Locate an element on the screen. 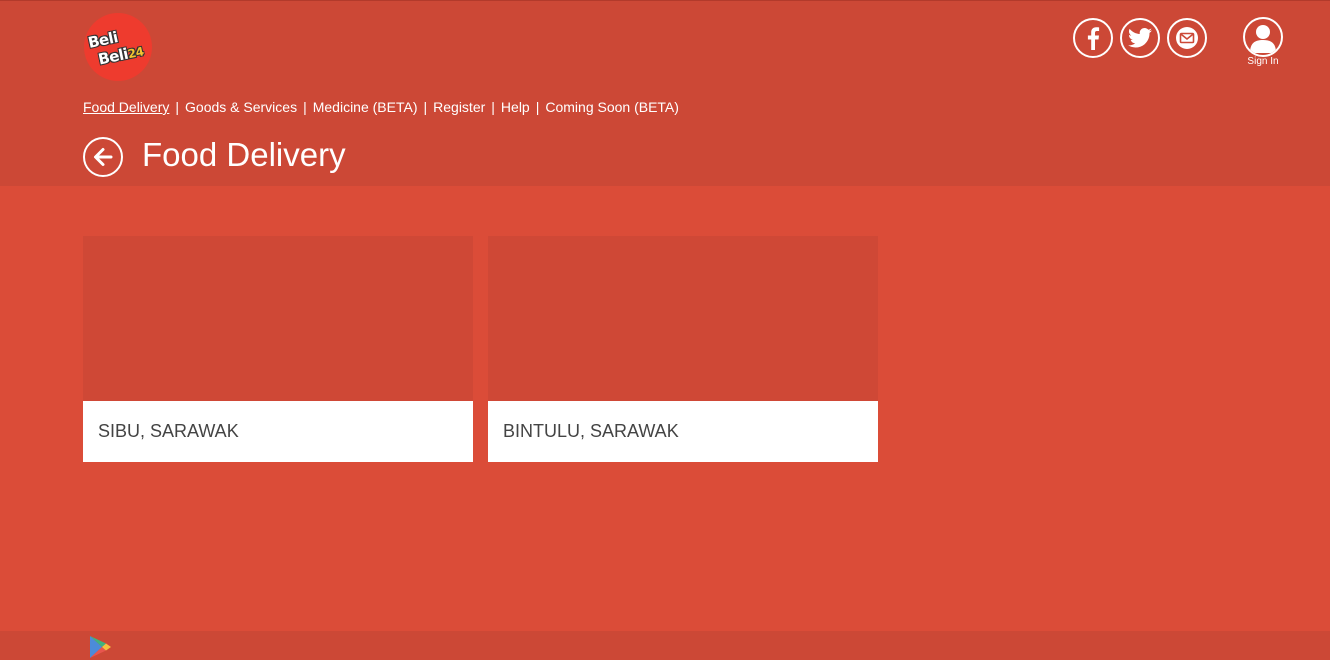 The width and height of the screenshot is (1330, 660). facebook-icon is located at coordinates (1093, 38).